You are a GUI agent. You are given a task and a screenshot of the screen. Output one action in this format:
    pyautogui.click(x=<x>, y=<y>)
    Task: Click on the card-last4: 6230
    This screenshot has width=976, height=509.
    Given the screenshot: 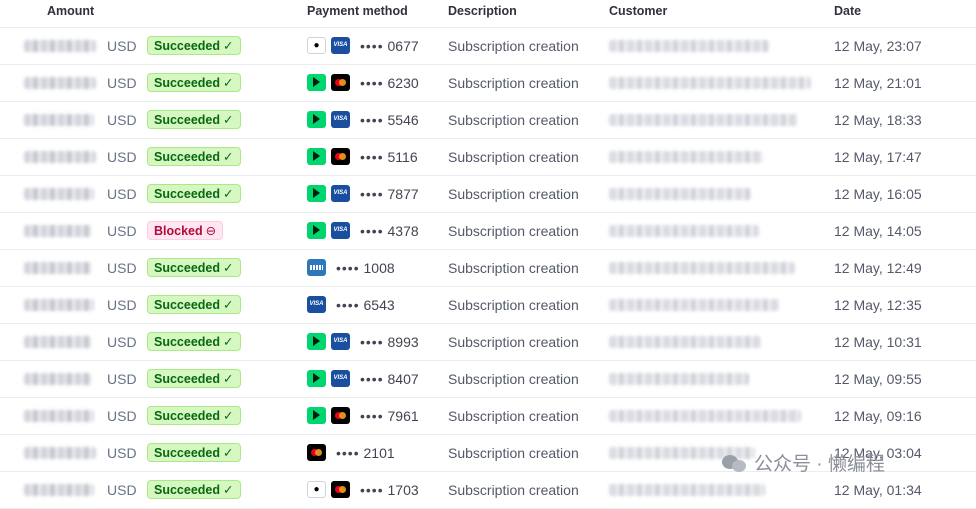 What is the action you would take?
    pyautogui.click(x=403, y=83)
    